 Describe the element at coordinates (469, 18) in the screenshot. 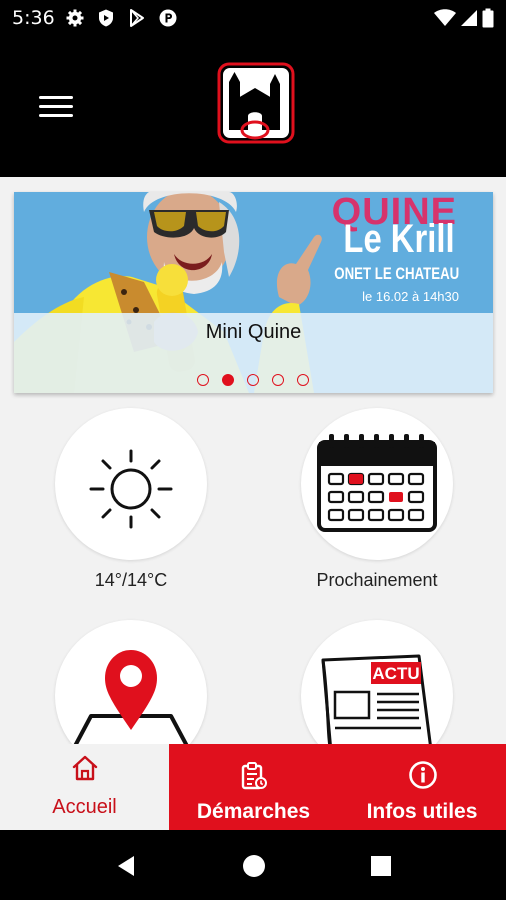

I see `signal-icon` at that location.